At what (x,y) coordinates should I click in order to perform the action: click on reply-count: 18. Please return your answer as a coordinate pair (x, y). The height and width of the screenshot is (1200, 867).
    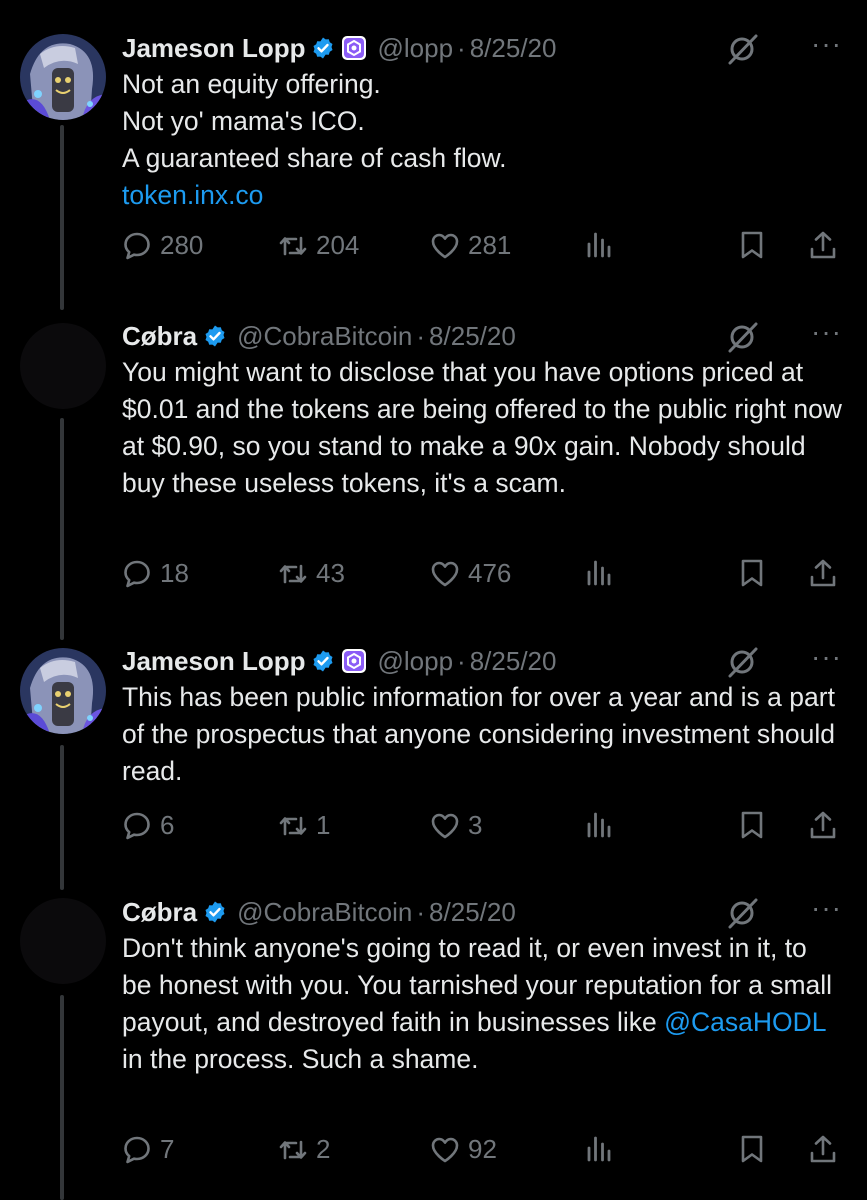
    Looking at the image, I should click on (174, 573).